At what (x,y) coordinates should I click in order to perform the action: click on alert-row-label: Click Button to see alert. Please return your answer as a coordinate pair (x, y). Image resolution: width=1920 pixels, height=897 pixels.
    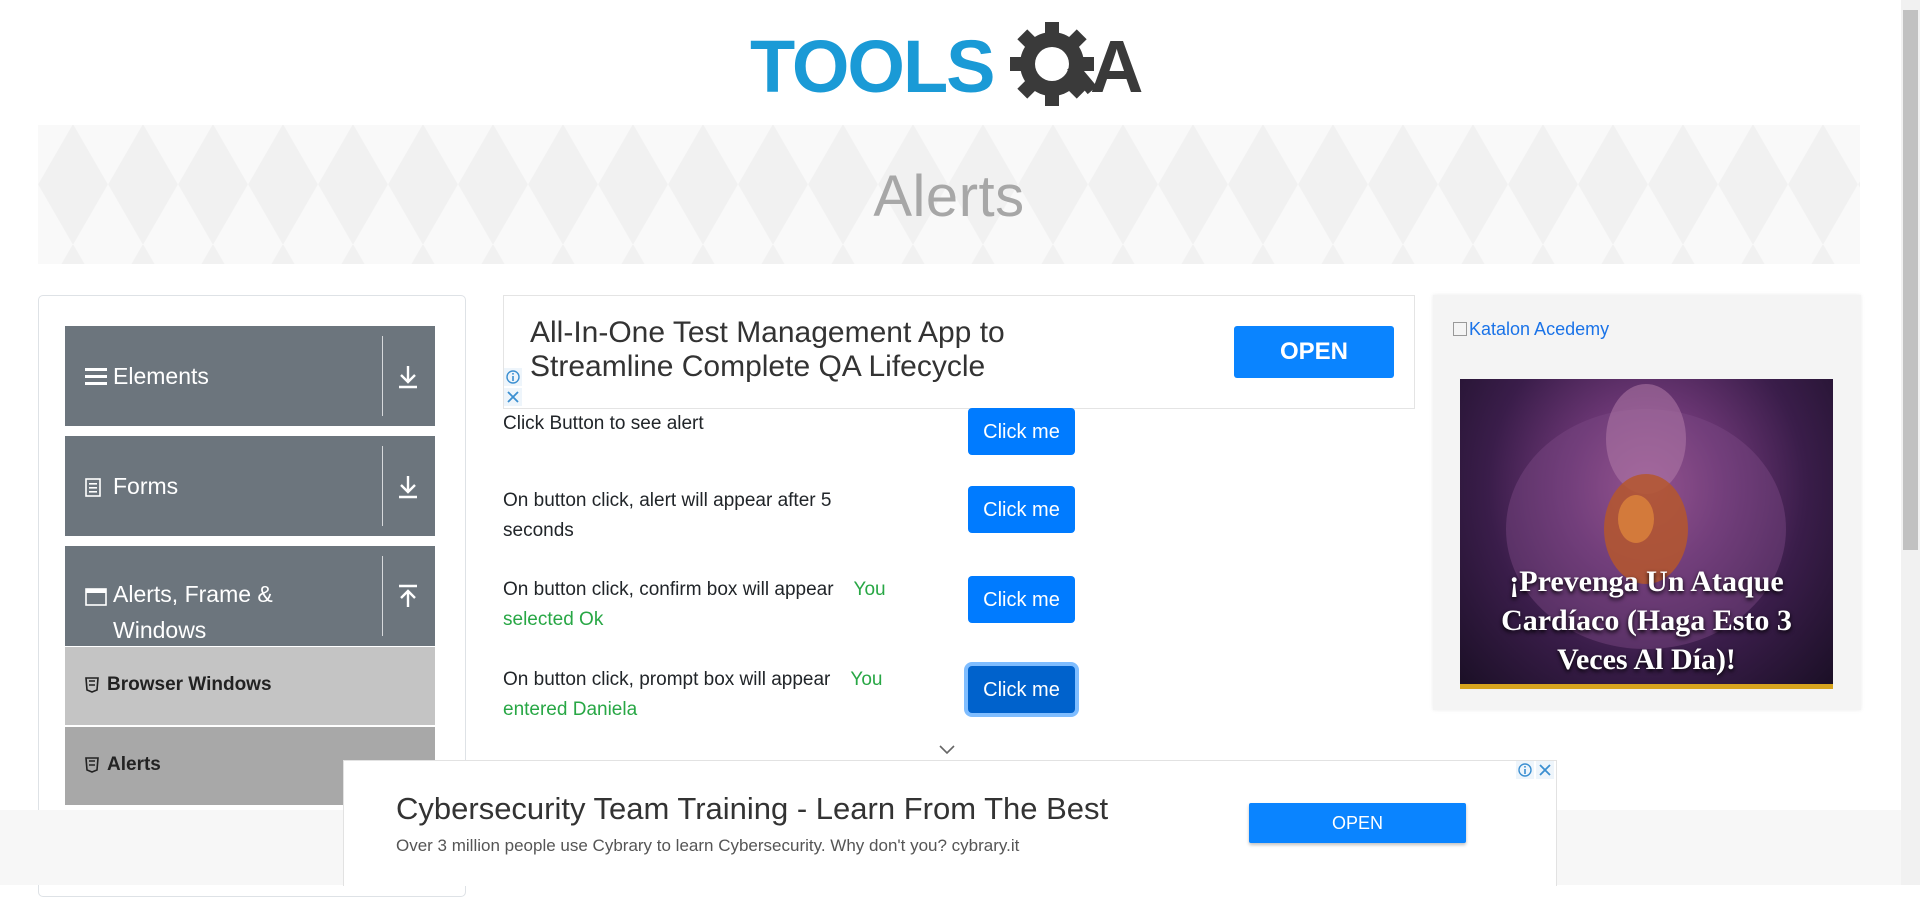
    Looking at the image, I should click on (683, 424).